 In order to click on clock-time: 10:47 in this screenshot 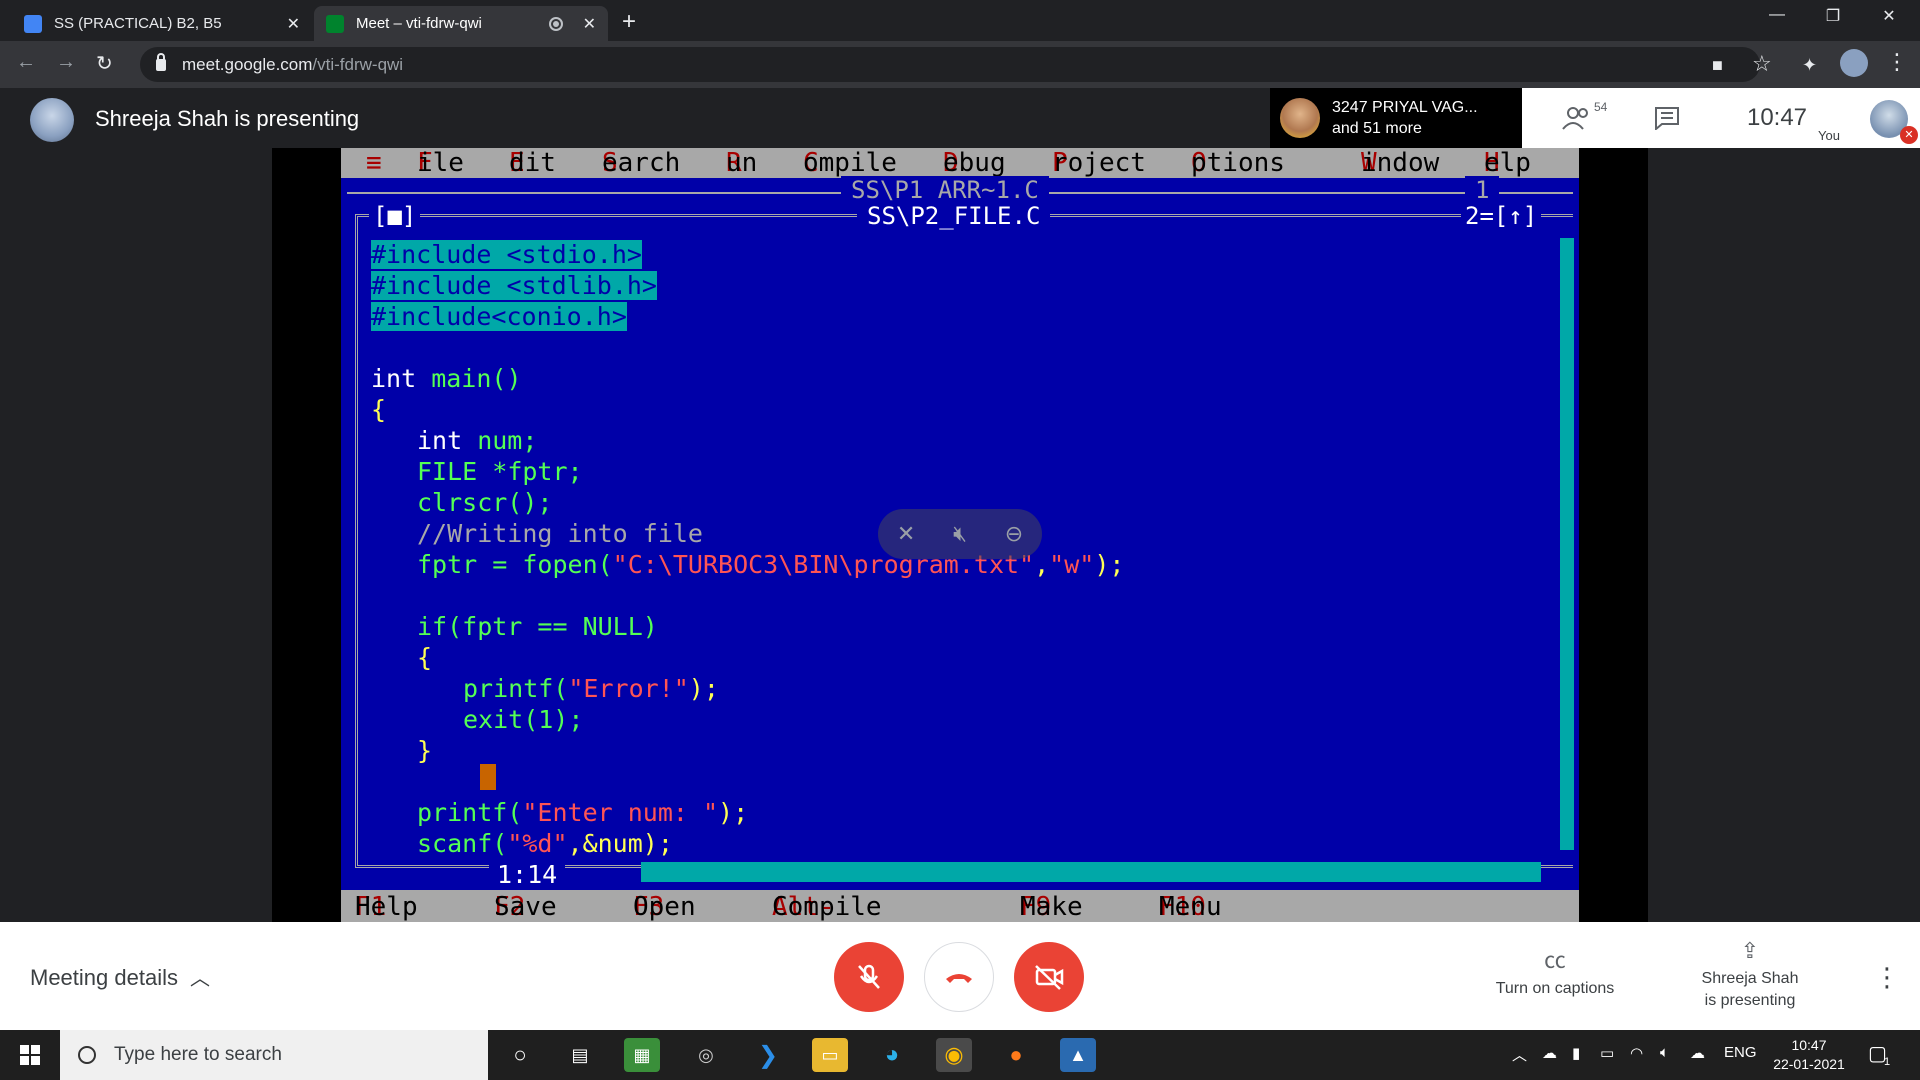, I will do `click(1777, 117)`.